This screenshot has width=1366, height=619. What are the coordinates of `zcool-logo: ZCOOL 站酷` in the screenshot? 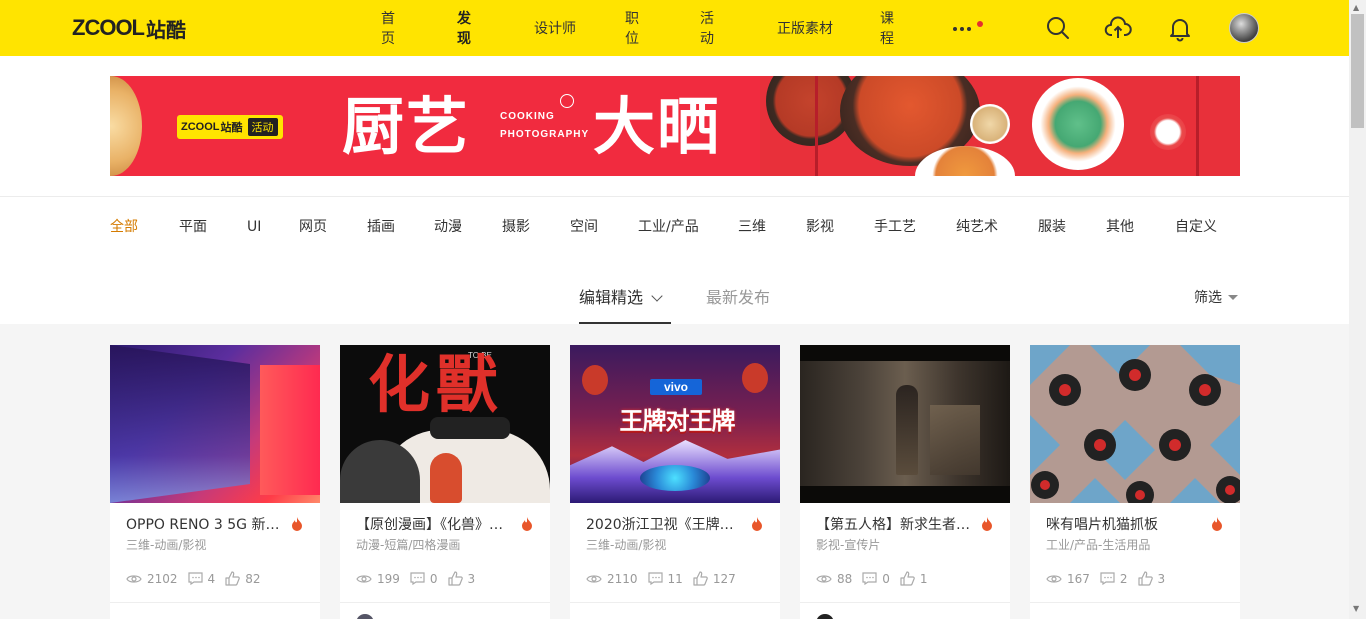 It's located at (129, 28).